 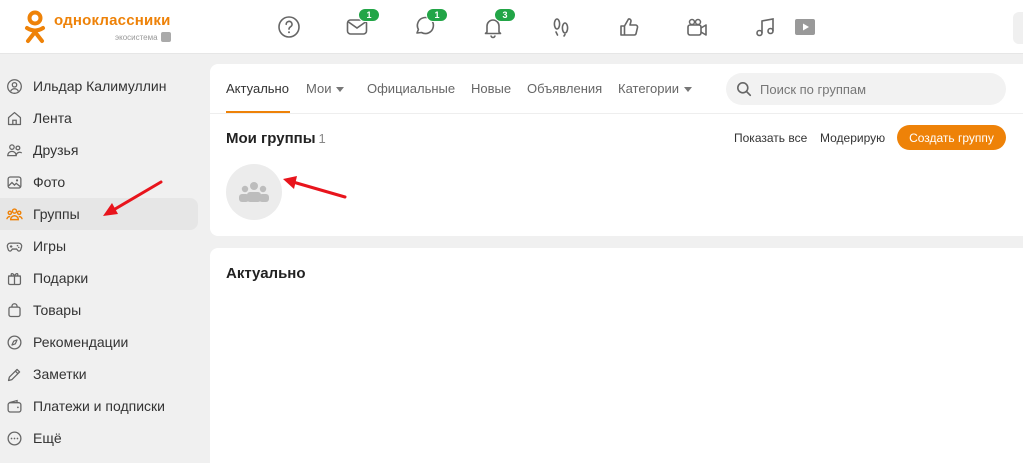 I want to click on sidebar-item-feed: Лента, so click(x=100, y=118).